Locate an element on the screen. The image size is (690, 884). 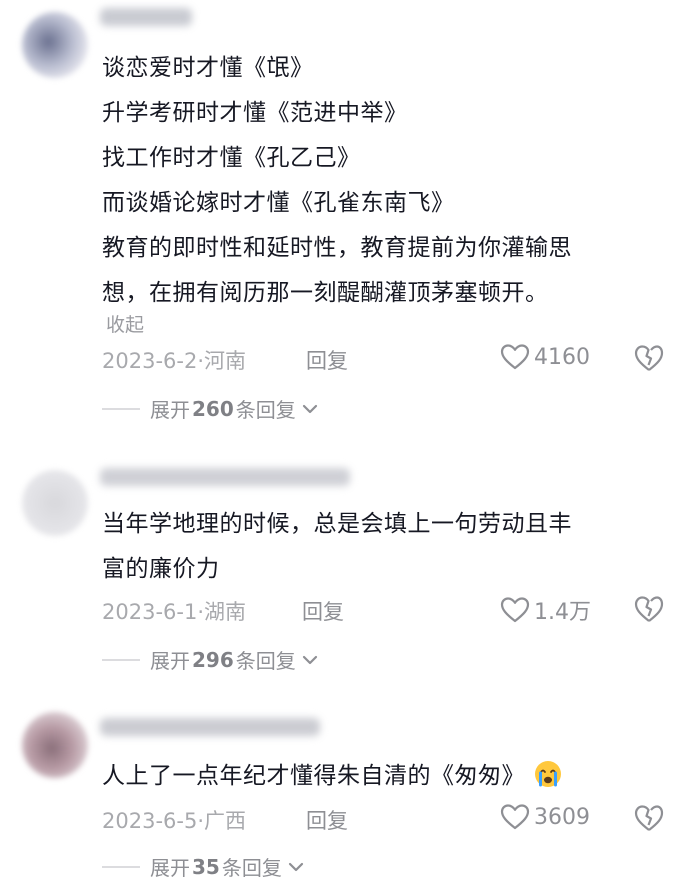
comment-text: 当年学地理的时候，总是会填上一句劳动且丰 富的廉价力 is located at coordinates (382, 547).